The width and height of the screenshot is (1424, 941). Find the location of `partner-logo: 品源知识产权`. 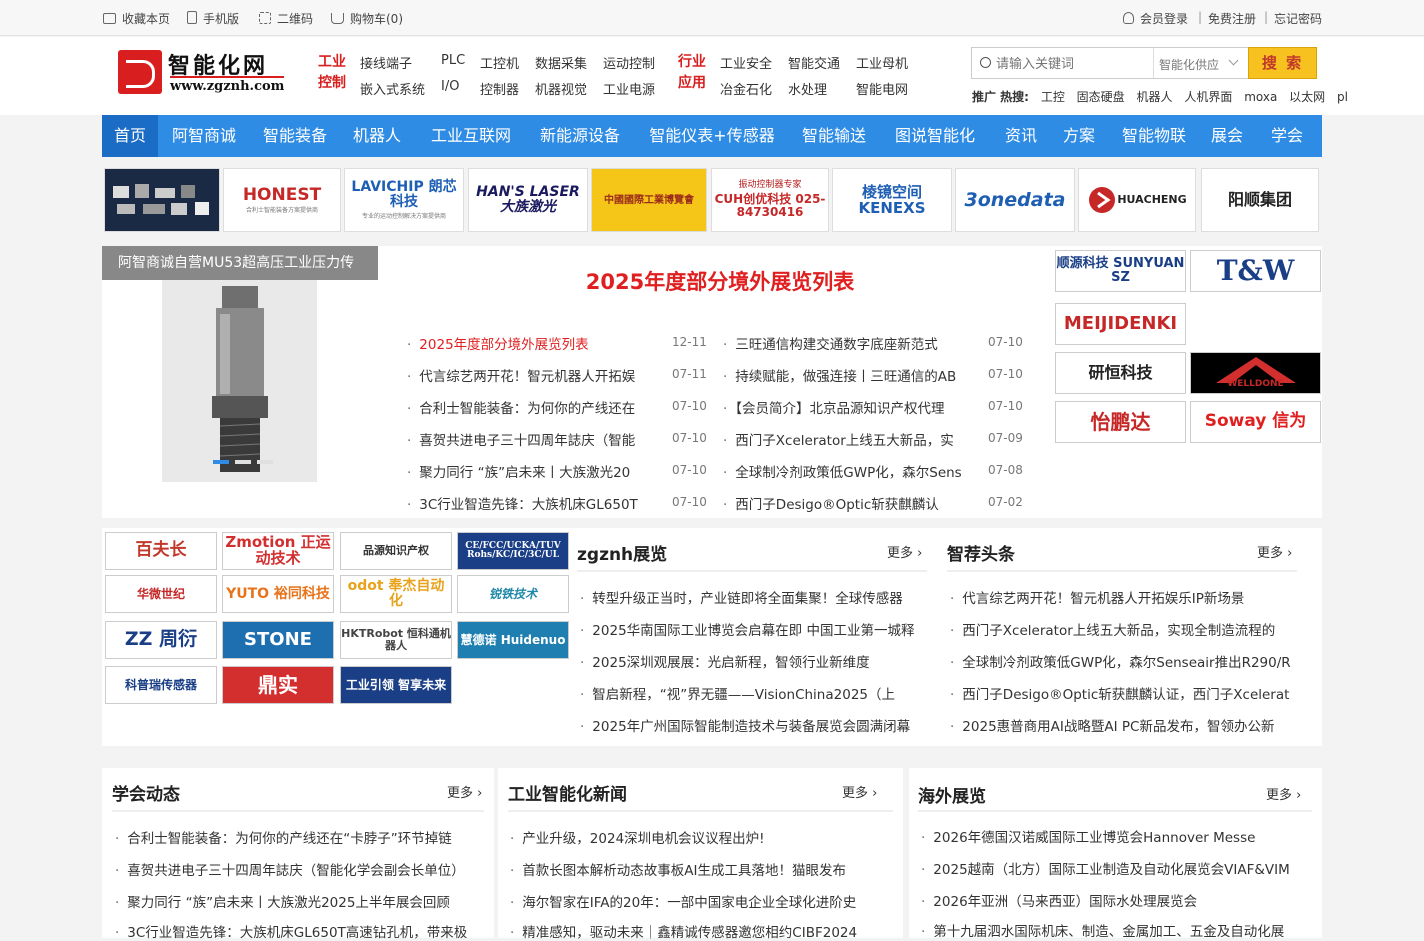

partner-logo: 品源知识产权 is located at coordinates (396, 551).